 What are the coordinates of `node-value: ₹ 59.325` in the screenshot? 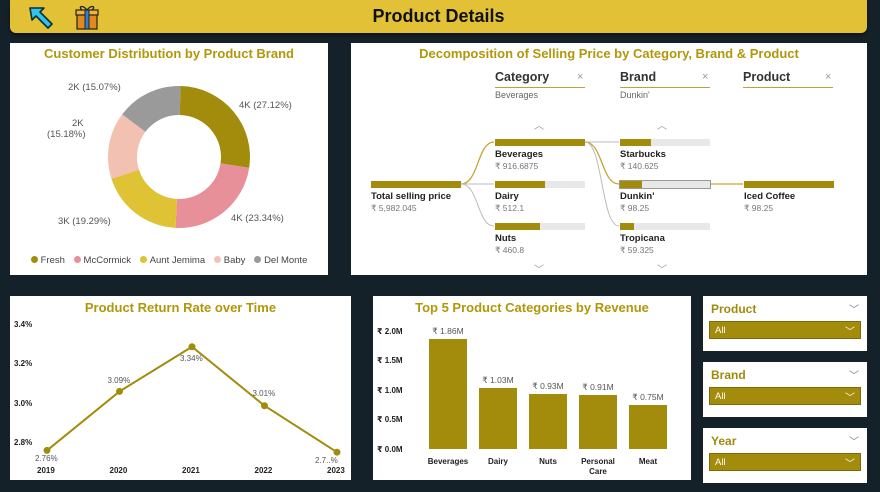 It's located at (637, 250).